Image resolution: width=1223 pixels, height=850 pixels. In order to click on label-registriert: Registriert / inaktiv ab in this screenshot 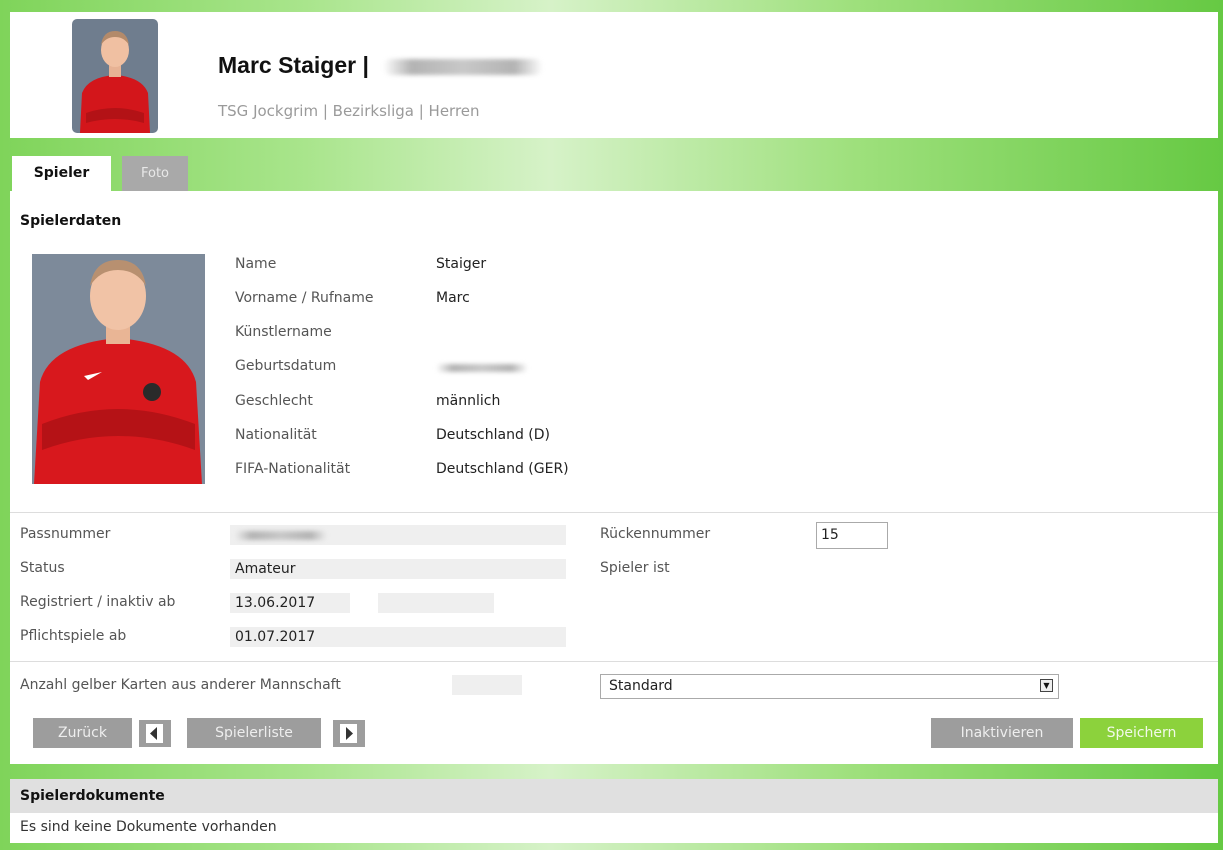, I will do `click(98, 602)`.